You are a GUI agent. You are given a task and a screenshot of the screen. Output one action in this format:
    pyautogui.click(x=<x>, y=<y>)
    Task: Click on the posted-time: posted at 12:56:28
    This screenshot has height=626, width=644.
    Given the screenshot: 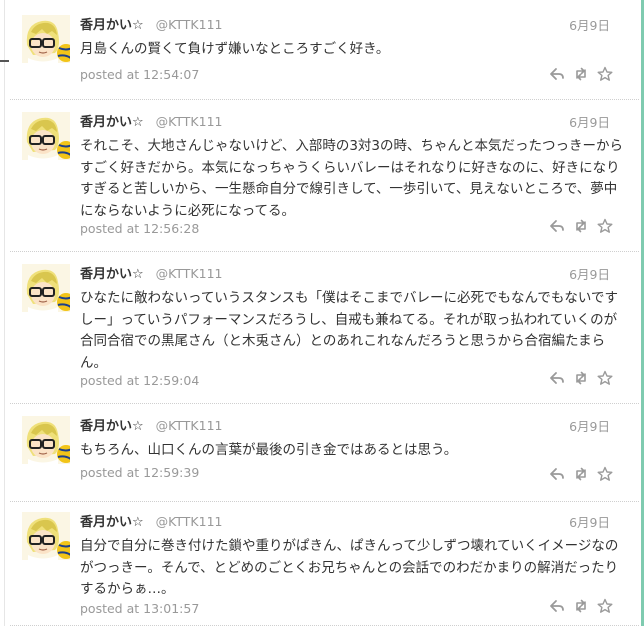 What is the action you would take?
    pyautogui.click(x=139, y=228)
    